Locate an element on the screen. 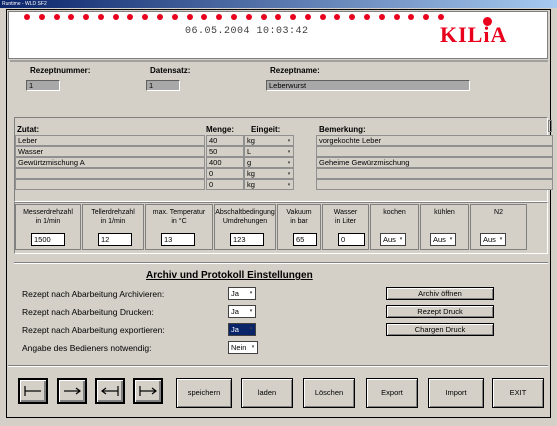  next-record-button is located at coordinates (72, 391).